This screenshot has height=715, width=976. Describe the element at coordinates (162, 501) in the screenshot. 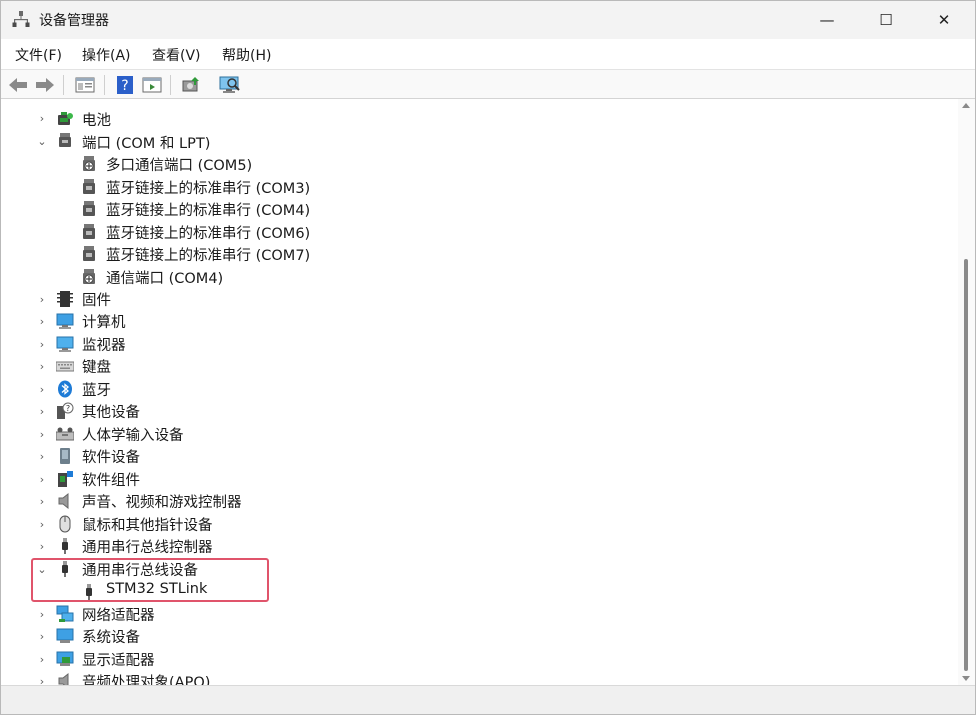

I see `tree-item-sound: 声音、视频和游戏控制器` at that location.